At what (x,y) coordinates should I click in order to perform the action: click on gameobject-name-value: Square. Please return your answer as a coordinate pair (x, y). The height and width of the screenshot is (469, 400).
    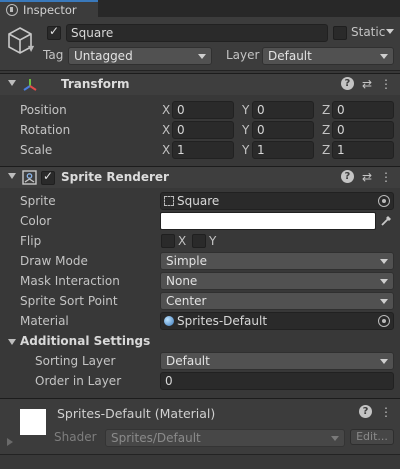
    Looking at the image, I should click on (92, 33).